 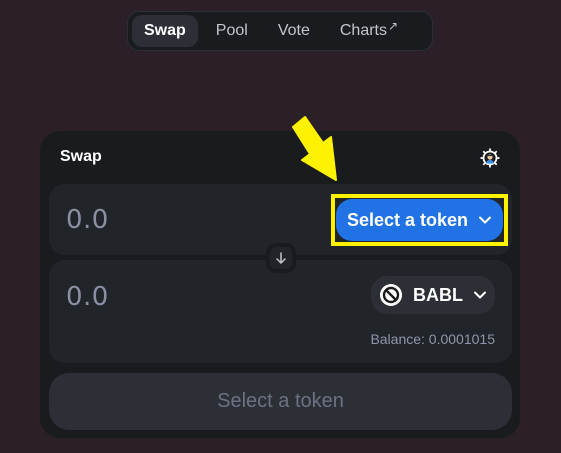 I want to click on token-babl-icon, so click(x=391, y=295).